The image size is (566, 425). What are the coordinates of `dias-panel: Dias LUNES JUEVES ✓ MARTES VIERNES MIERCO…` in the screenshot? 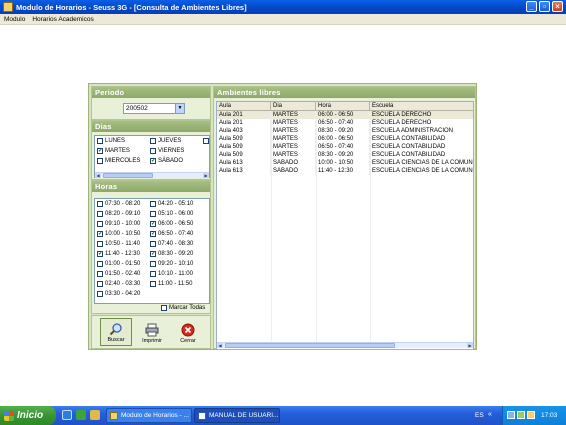 It's located at (151, 150).